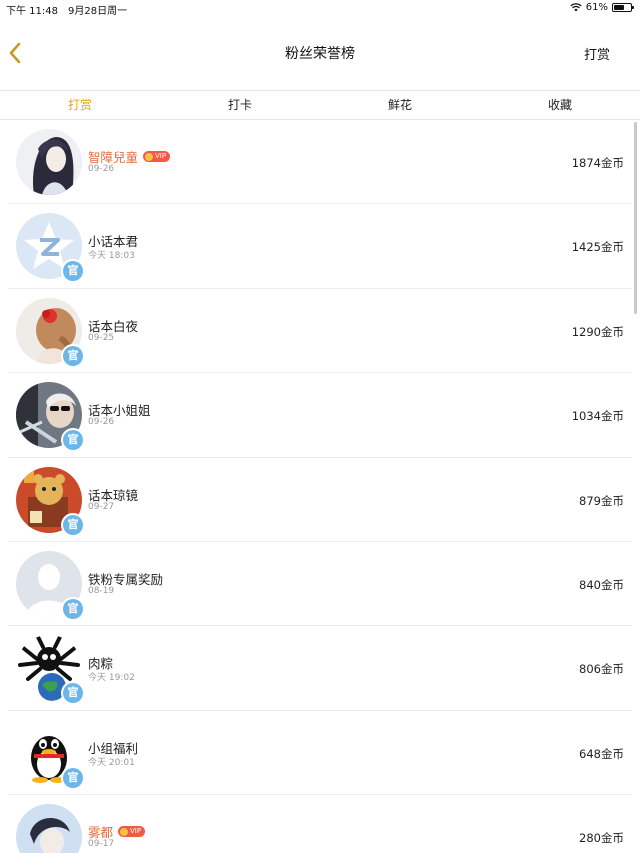 The width and height of the screenshot is (640, 853). What do you see at coordinates (576, 7) in the screenshot?
I see `wifi-icon` at bounding box center [576, 7].